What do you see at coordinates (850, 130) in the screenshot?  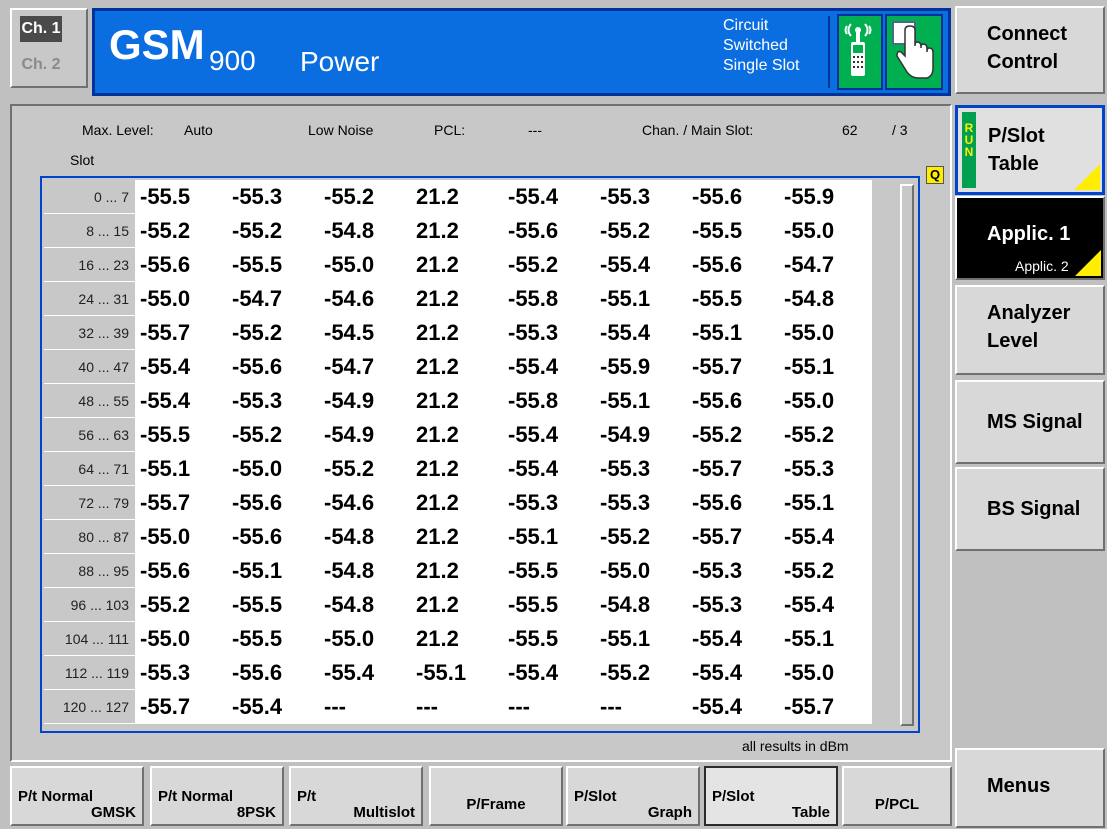 I see `channel-value: 62` at bounding box center [850, 130].